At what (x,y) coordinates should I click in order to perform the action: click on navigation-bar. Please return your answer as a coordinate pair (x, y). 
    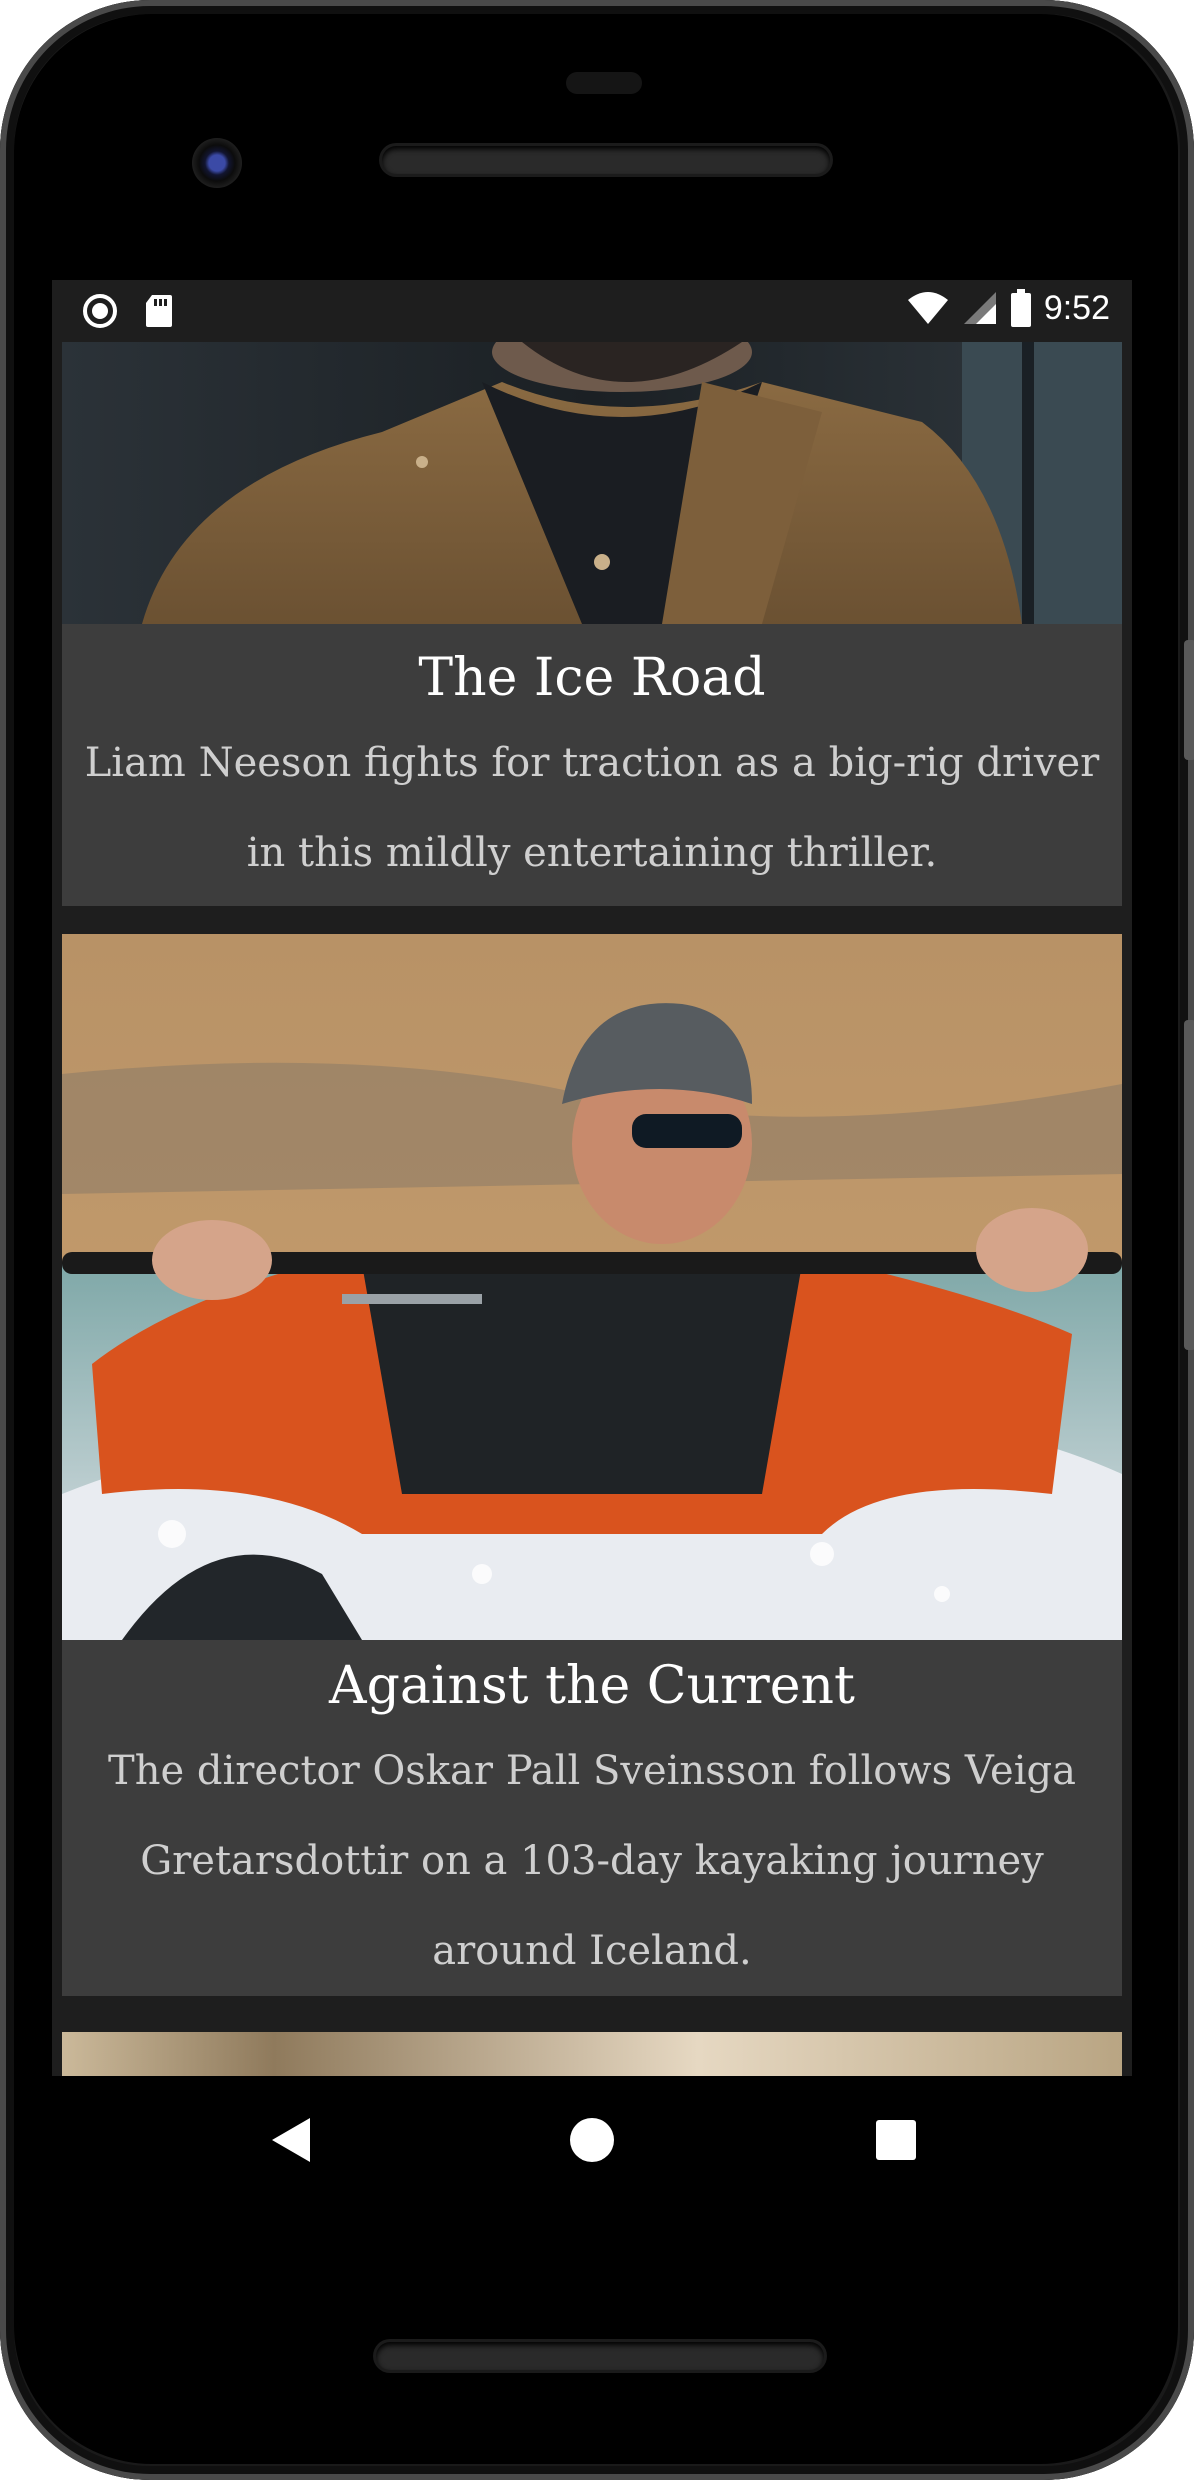
    Looking at the image, I should click on (592, 2141).